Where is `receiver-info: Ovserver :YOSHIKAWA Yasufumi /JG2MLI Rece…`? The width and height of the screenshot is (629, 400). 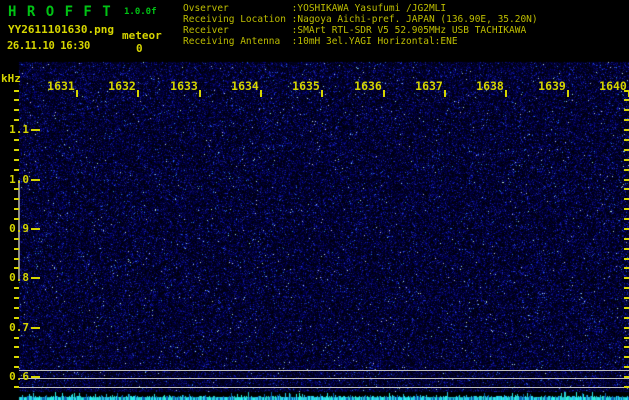
receiver-info: Ovserver :YOSHIKAWA Yasufumi /JG2MLI Rece… is located at coordinates (360, 25).